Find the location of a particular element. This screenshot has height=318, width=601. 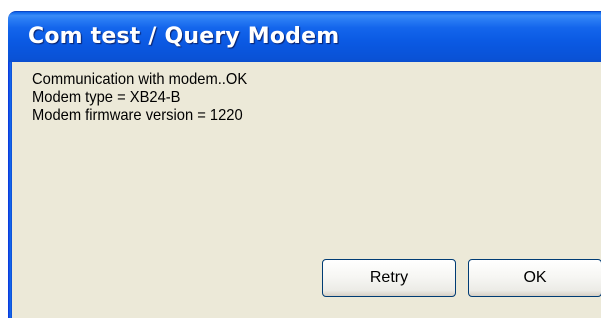

status-line-firmware-version: Modem firmware version = 1220 is located at coordinates (137, 115).